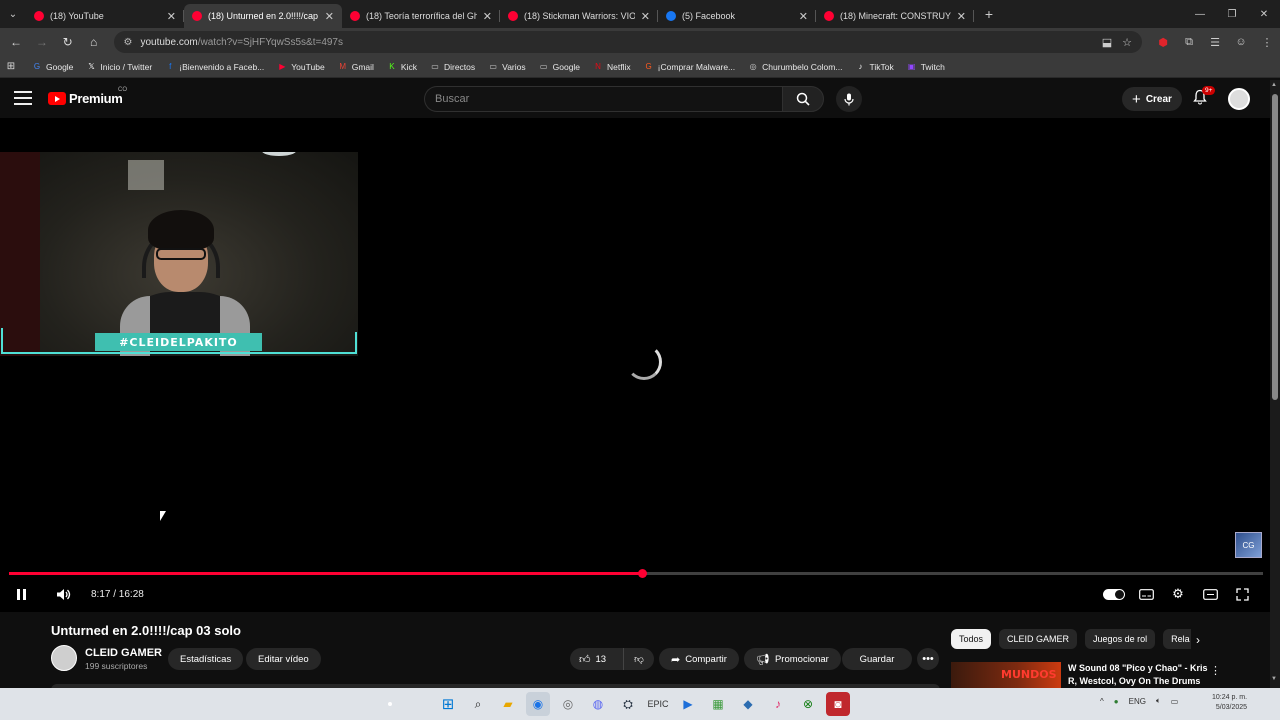  What do you see at coordinates (803, 99) in the screenshot?
I see `search-button` at bounding box center [803, 99].